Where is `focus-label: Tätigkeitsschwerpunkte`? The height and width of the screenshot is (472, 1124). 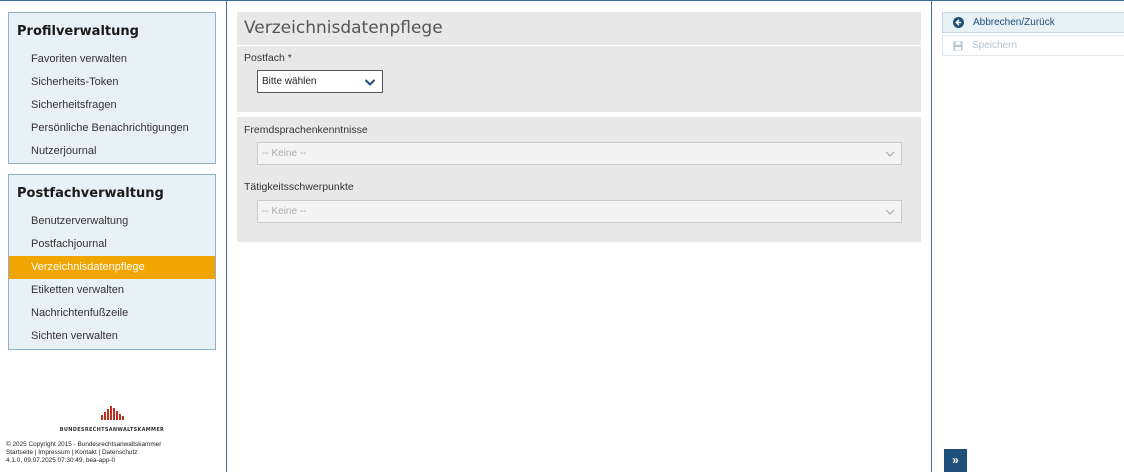 focus-label: Tätigkeitsschwerpunkte is located at coordinates (299, 187).